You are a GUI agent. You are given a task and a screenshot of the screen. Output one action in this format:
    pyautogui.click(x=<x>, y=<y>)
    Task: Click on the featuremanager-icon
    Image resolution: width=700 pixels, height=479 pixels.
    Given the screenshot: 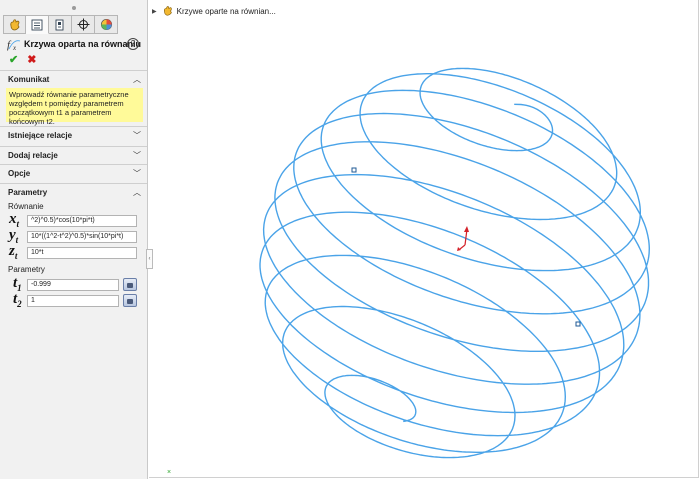 What is the action you would take?
    pyautogui.click(x=14, y=24)
    